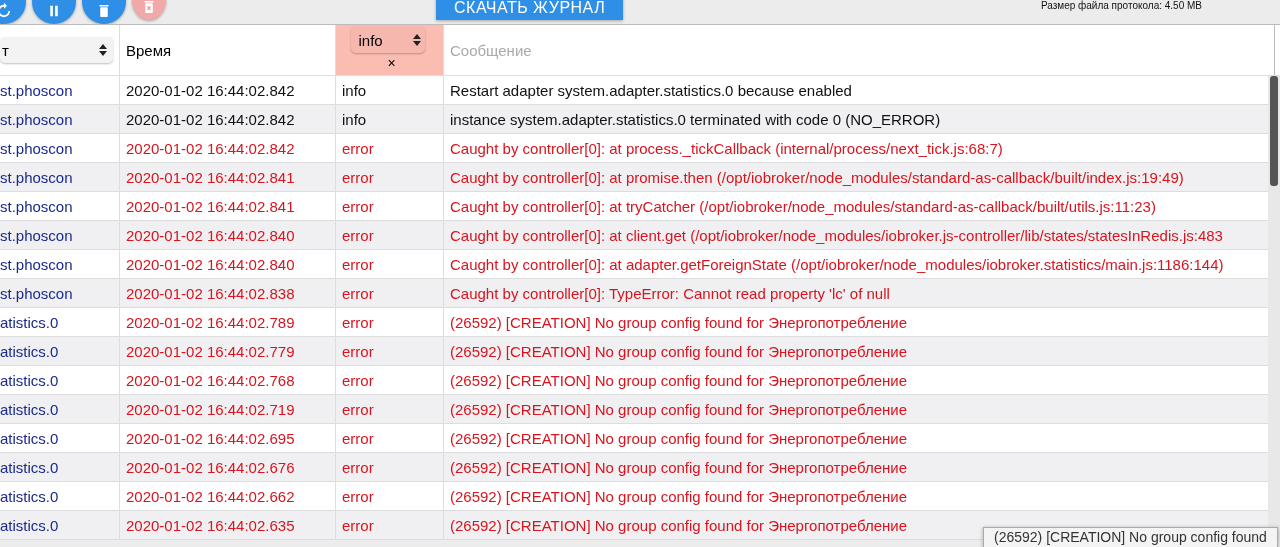 This screenshot has width=1280, height=547. Describe the element at coordinates (228, 322) in the screenshot. I see `time-cell: 2020-01-02 16:44:02.789` at that location.